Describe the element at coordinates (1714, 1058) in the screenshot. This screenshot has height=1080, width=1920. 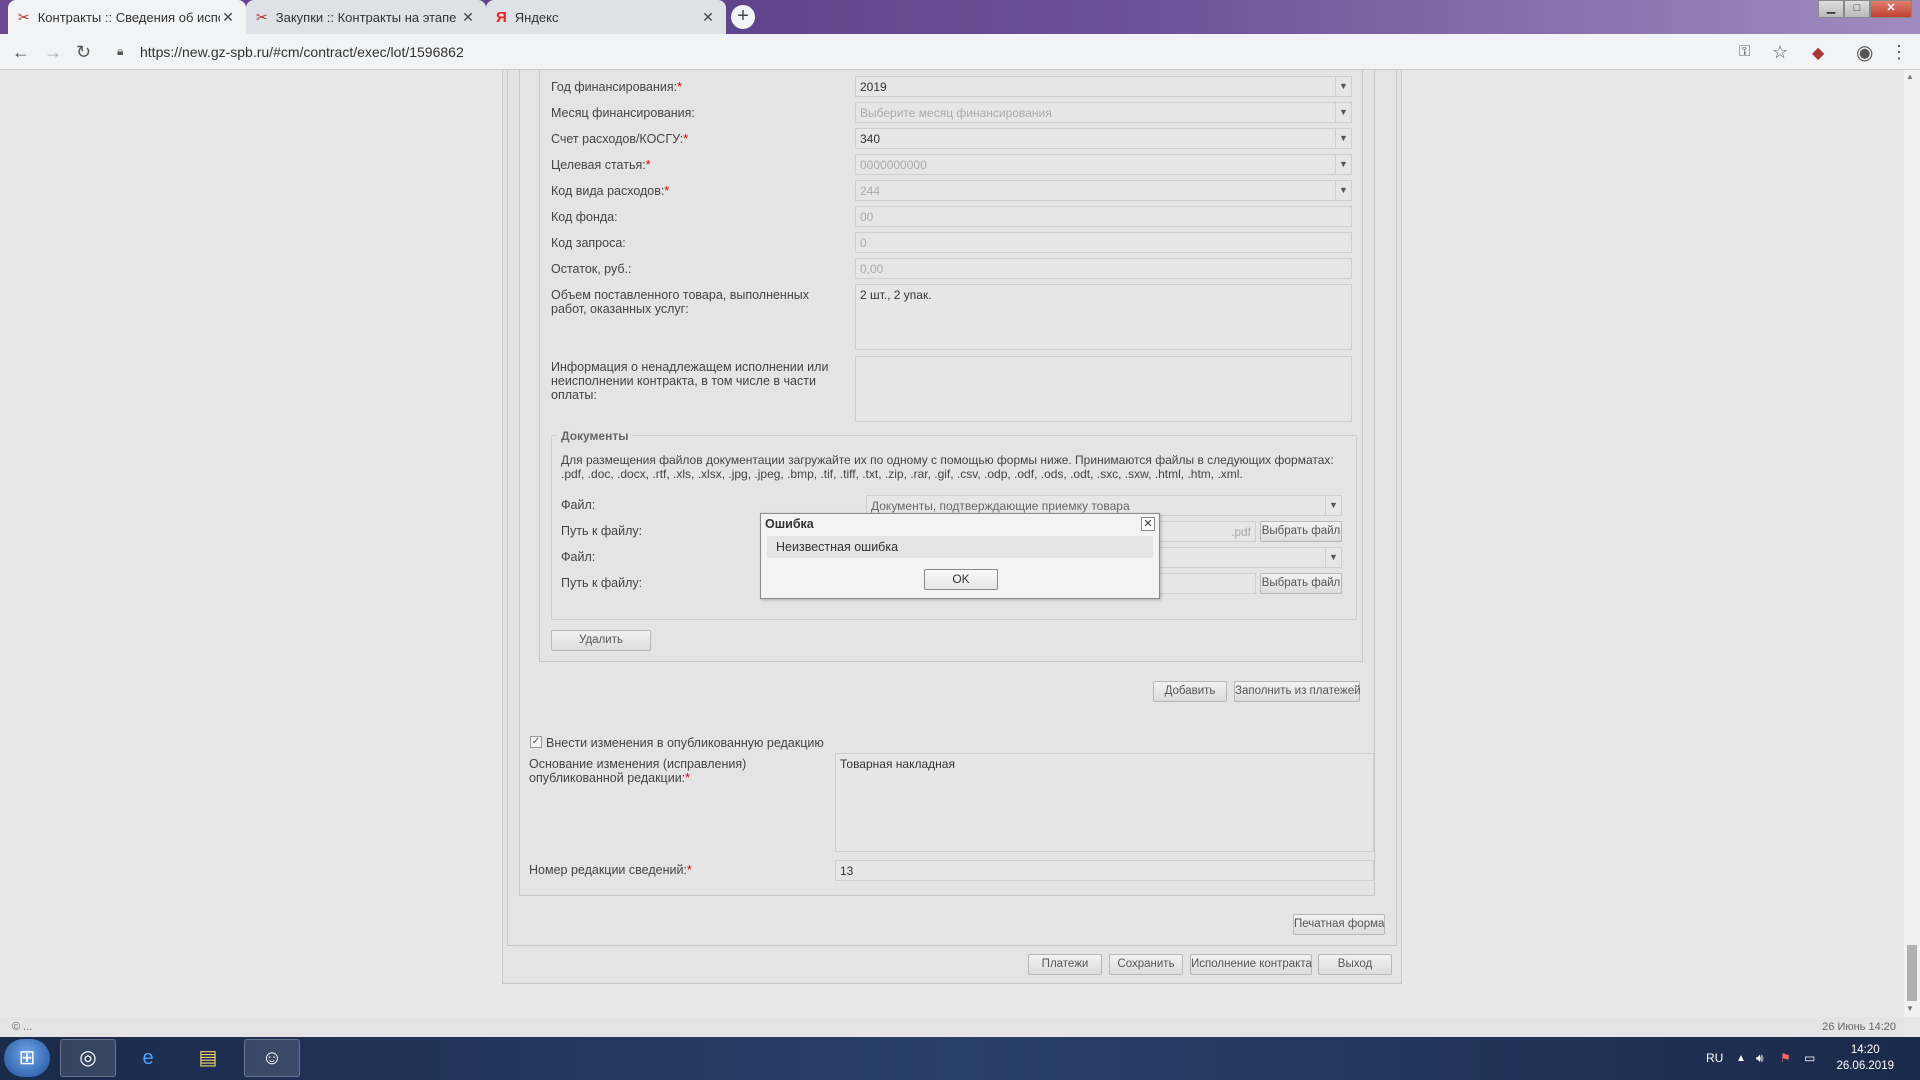
I see `language-indicator: RU` at that location.